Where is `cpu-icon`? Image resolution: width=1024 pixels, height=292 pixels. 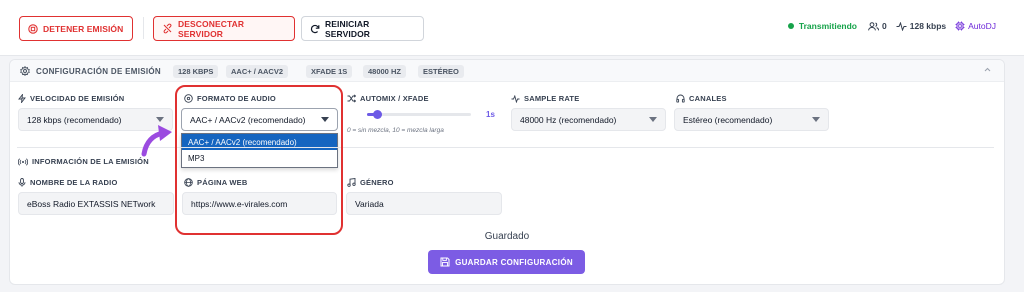 cpu-icon is located at coordinates (960, 26).